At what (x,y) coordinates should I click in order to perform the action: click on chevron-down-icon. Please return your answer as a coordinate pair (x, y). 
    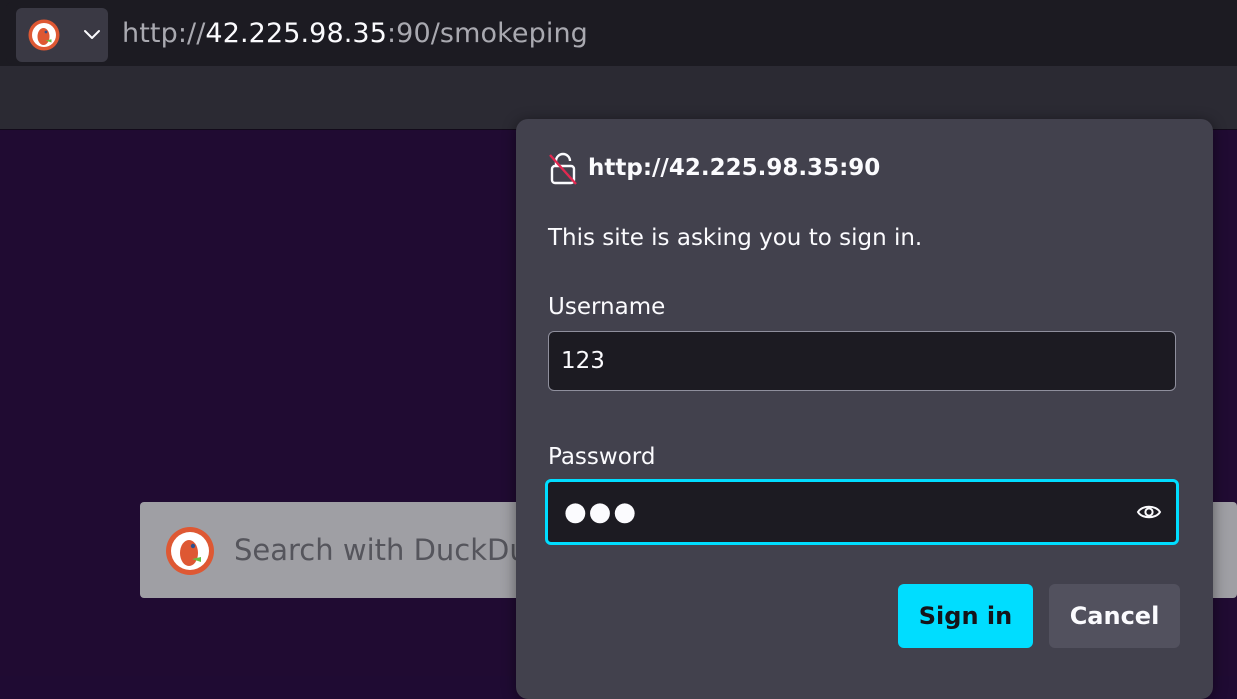
    Looking at the image, I should click on (92, 34).